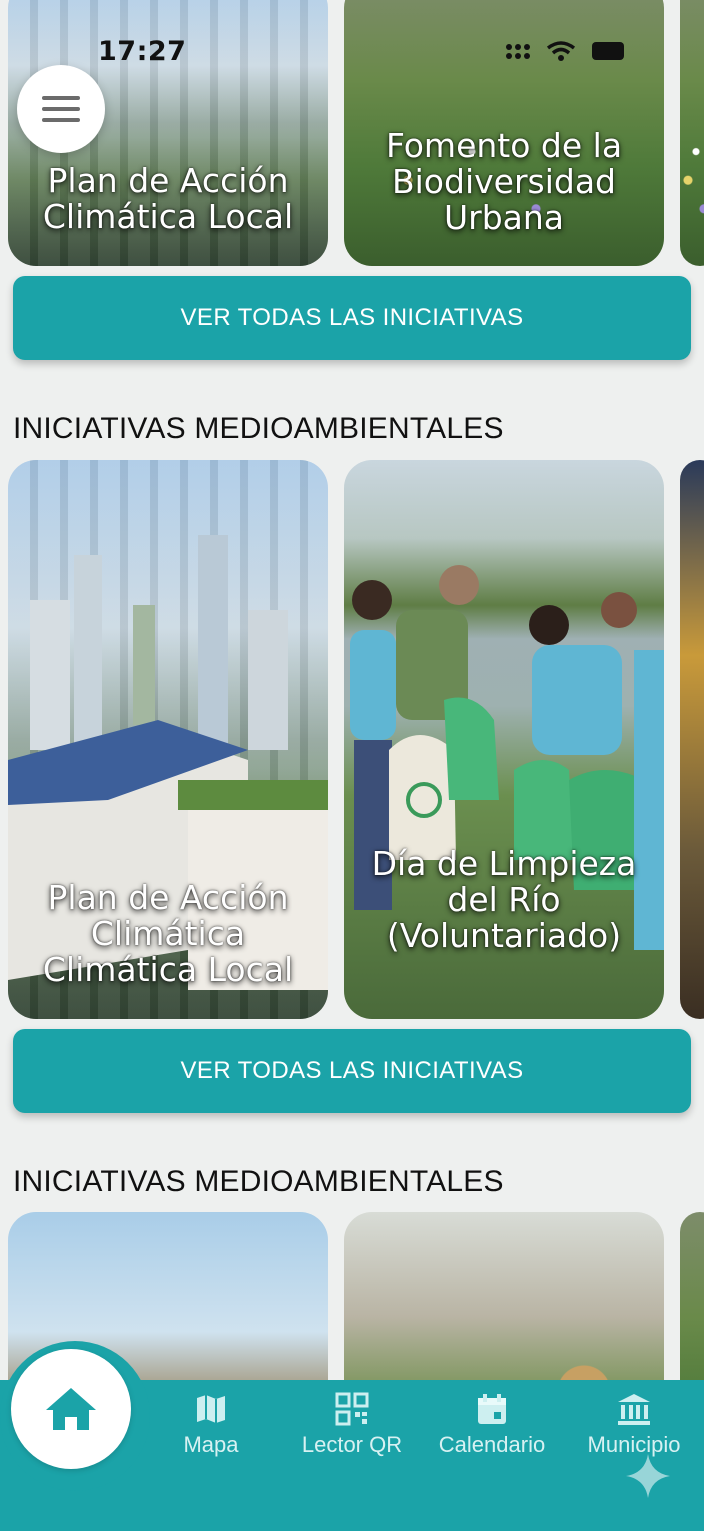 This screenshot has height=1531, width=704. Describe the element at coordinates (504, 181) in the screenshot. I see `card-title: Fomento de la Biodiversidad Urbana` at that location.